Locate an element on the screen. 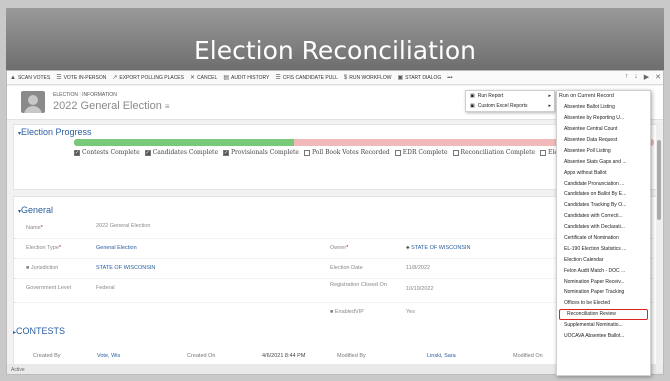  contests-section-title: ▸CONTESTS is located at coordinates (39, 331).